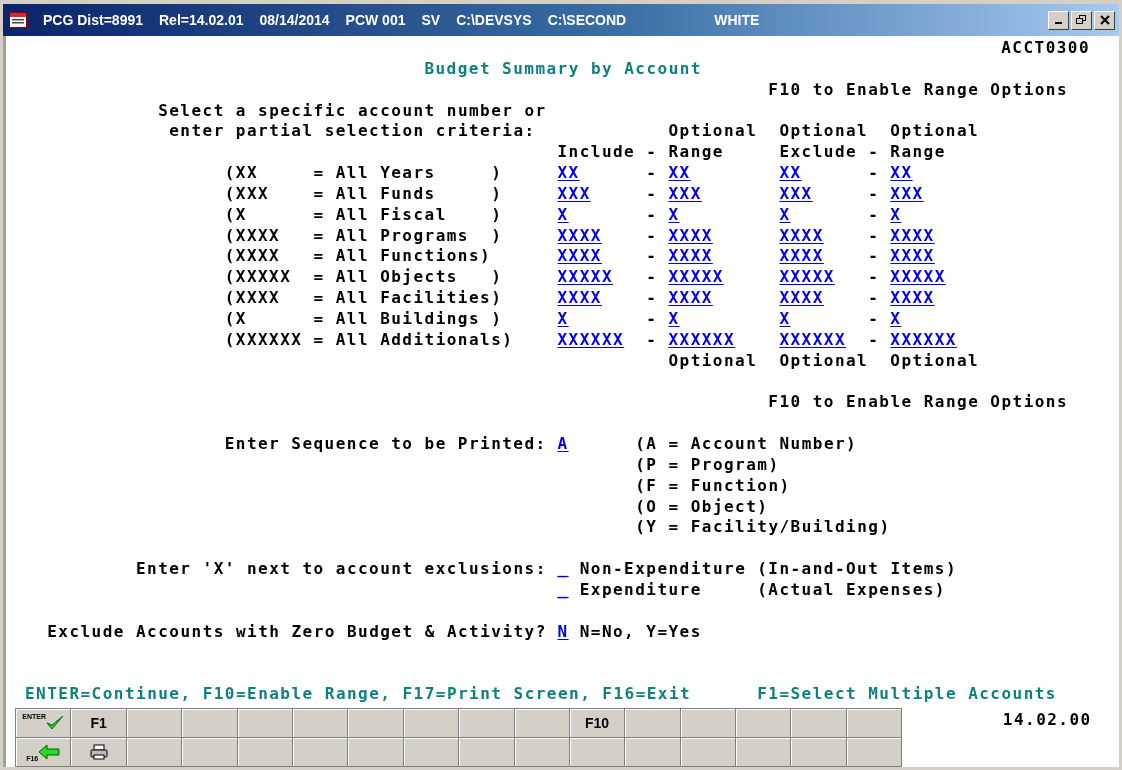  What do you see at coordinates (563, 632) in the screenshot?
I see `zero-budget-field: N` at bounding box center [563, 632].